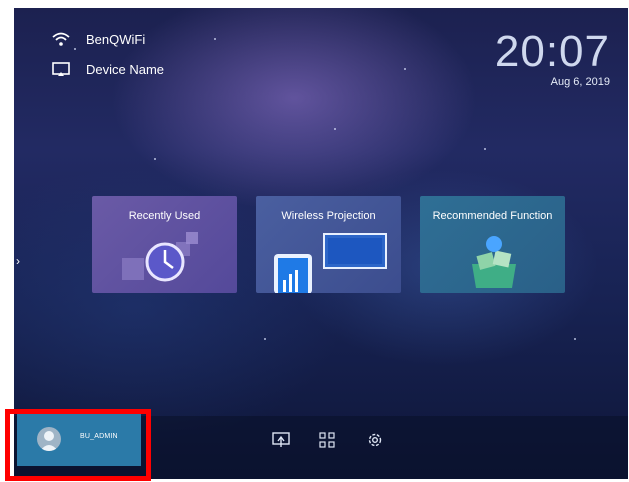 This screenshot has height=482, width=629. I want to click on wifi-status: BenQWiFi, so click(97, 39).